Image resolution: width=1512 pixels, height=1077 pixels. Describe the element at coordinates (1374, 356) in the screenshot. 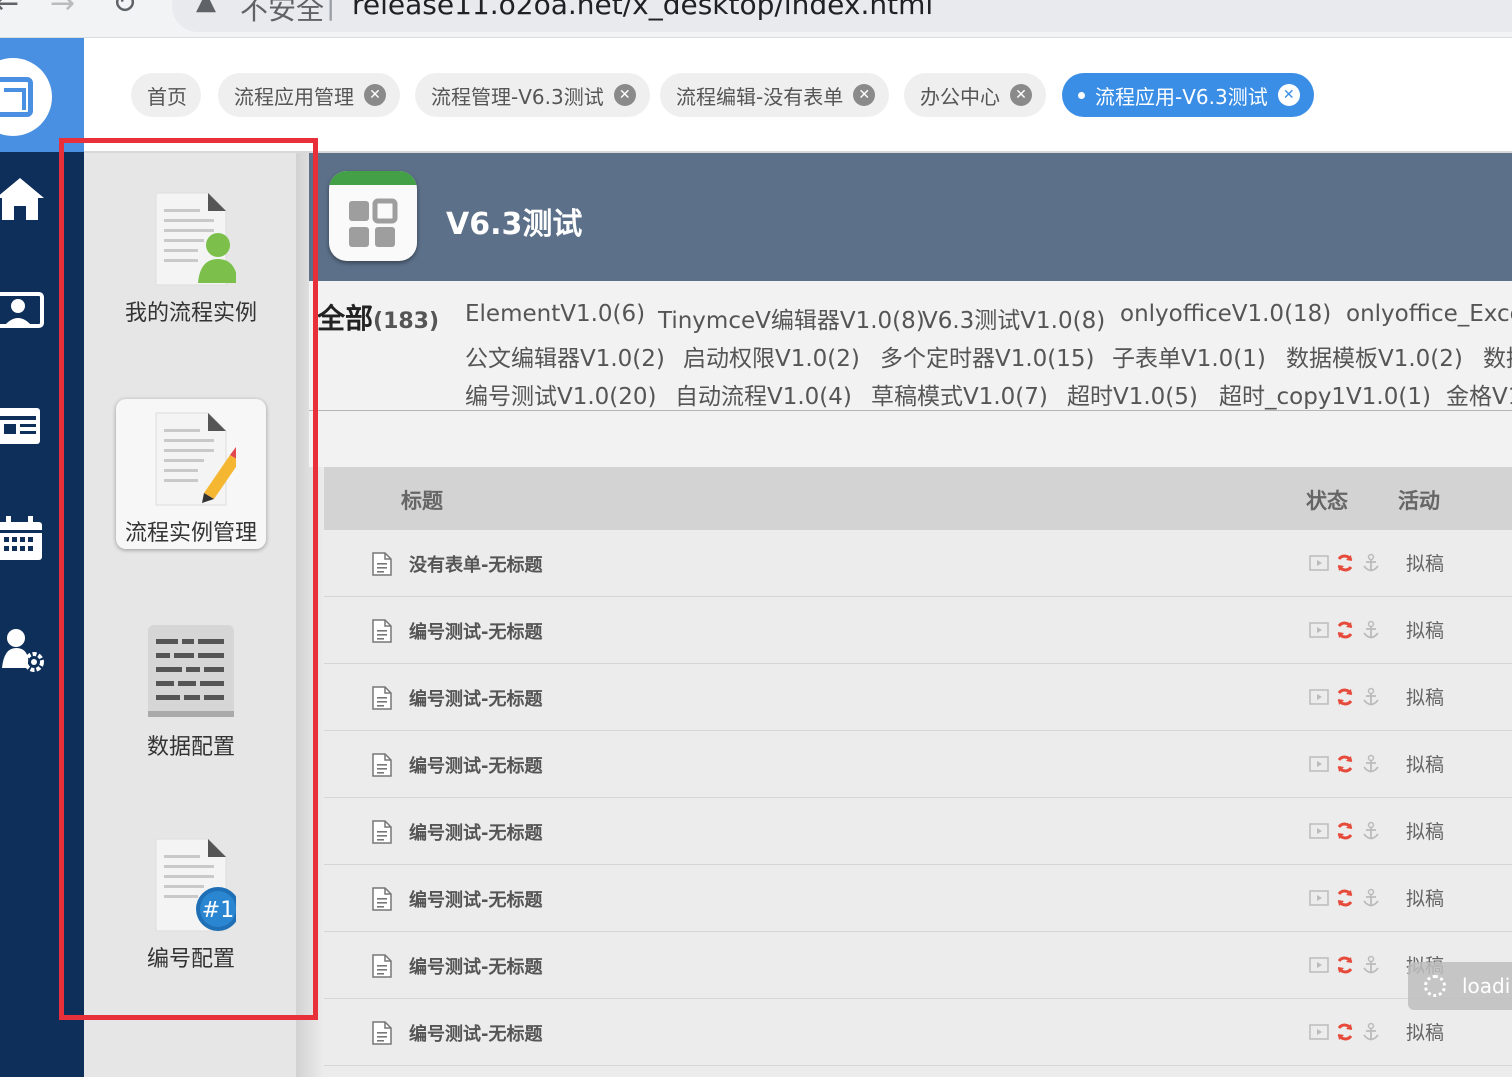

I see `category-item: 数据模板V1.0(2)` at that location.